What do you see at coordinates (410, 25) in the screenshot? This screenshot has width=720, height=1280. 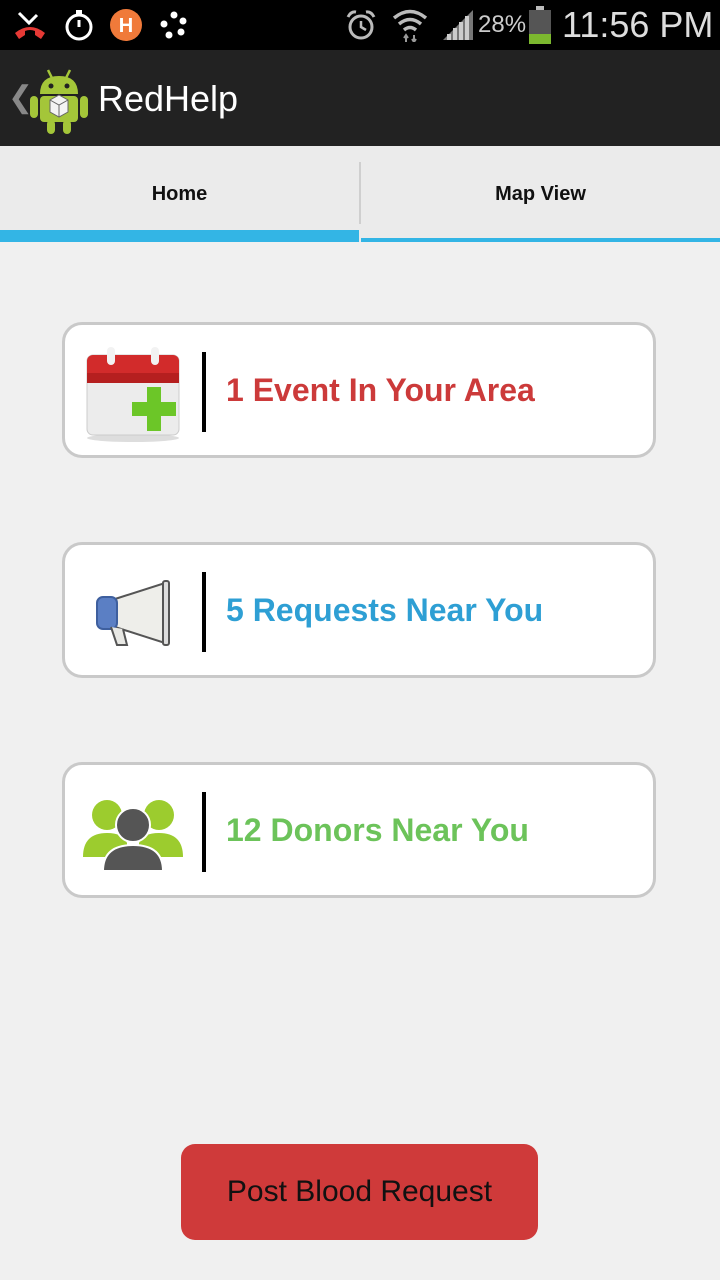 I see `wifi-icon` at bounding box center [410, 25].